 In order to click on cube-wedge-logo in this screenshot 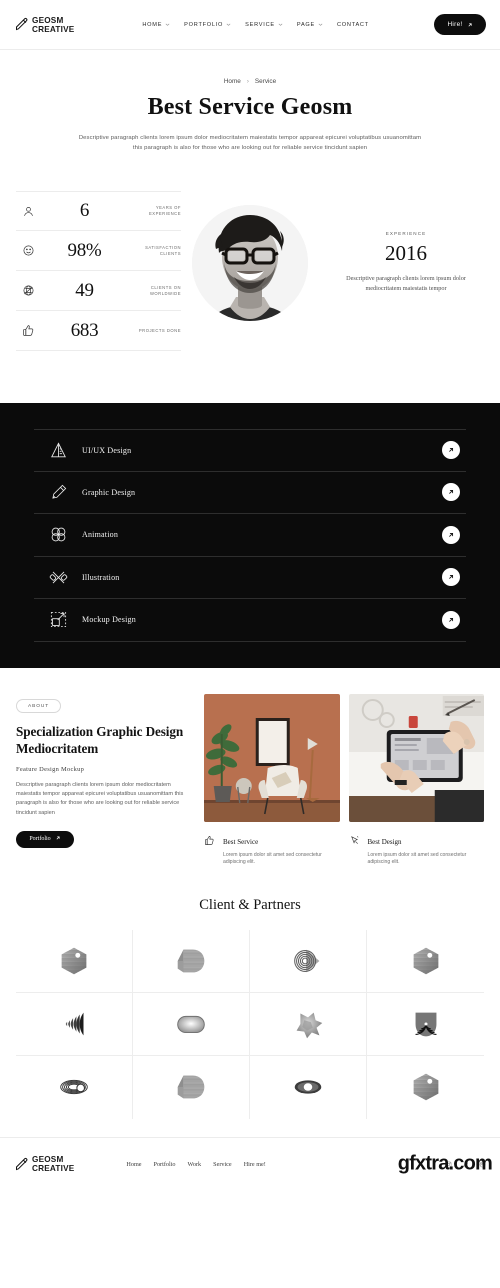, I will do `click(191, 1087)`.